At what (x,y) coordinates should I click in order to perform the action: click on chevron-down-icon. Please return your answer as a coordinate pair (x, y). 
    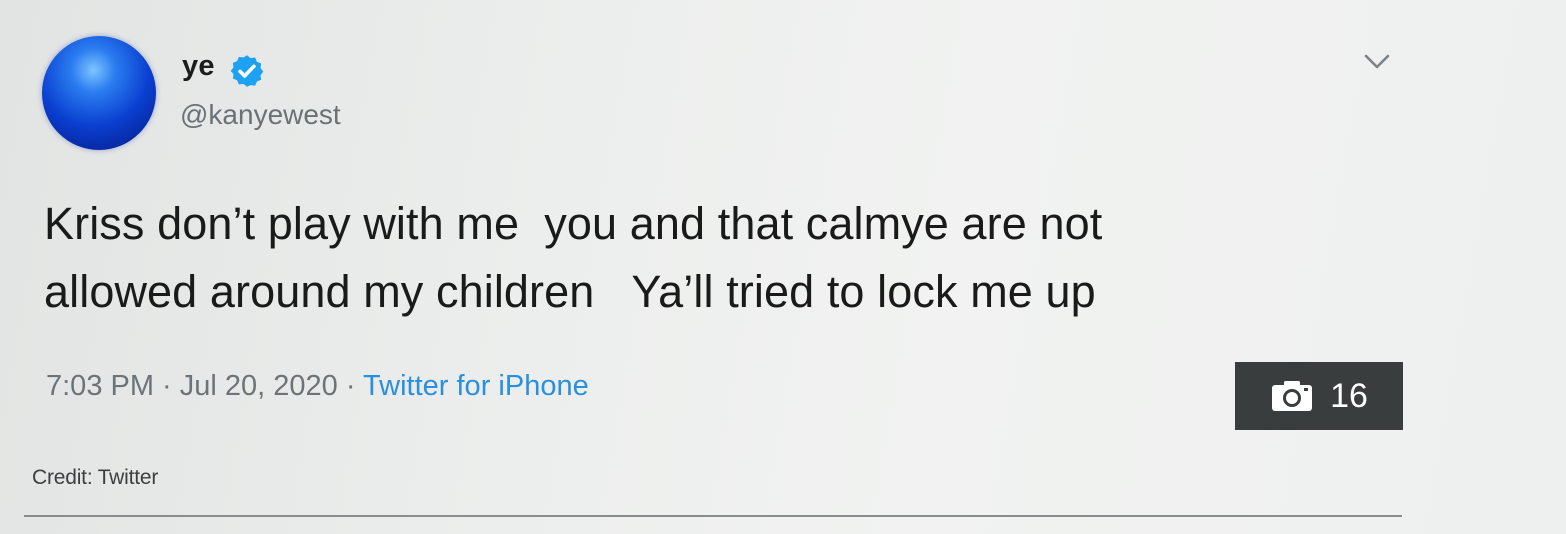
    Looking at the image, I should click on (1377, 62).